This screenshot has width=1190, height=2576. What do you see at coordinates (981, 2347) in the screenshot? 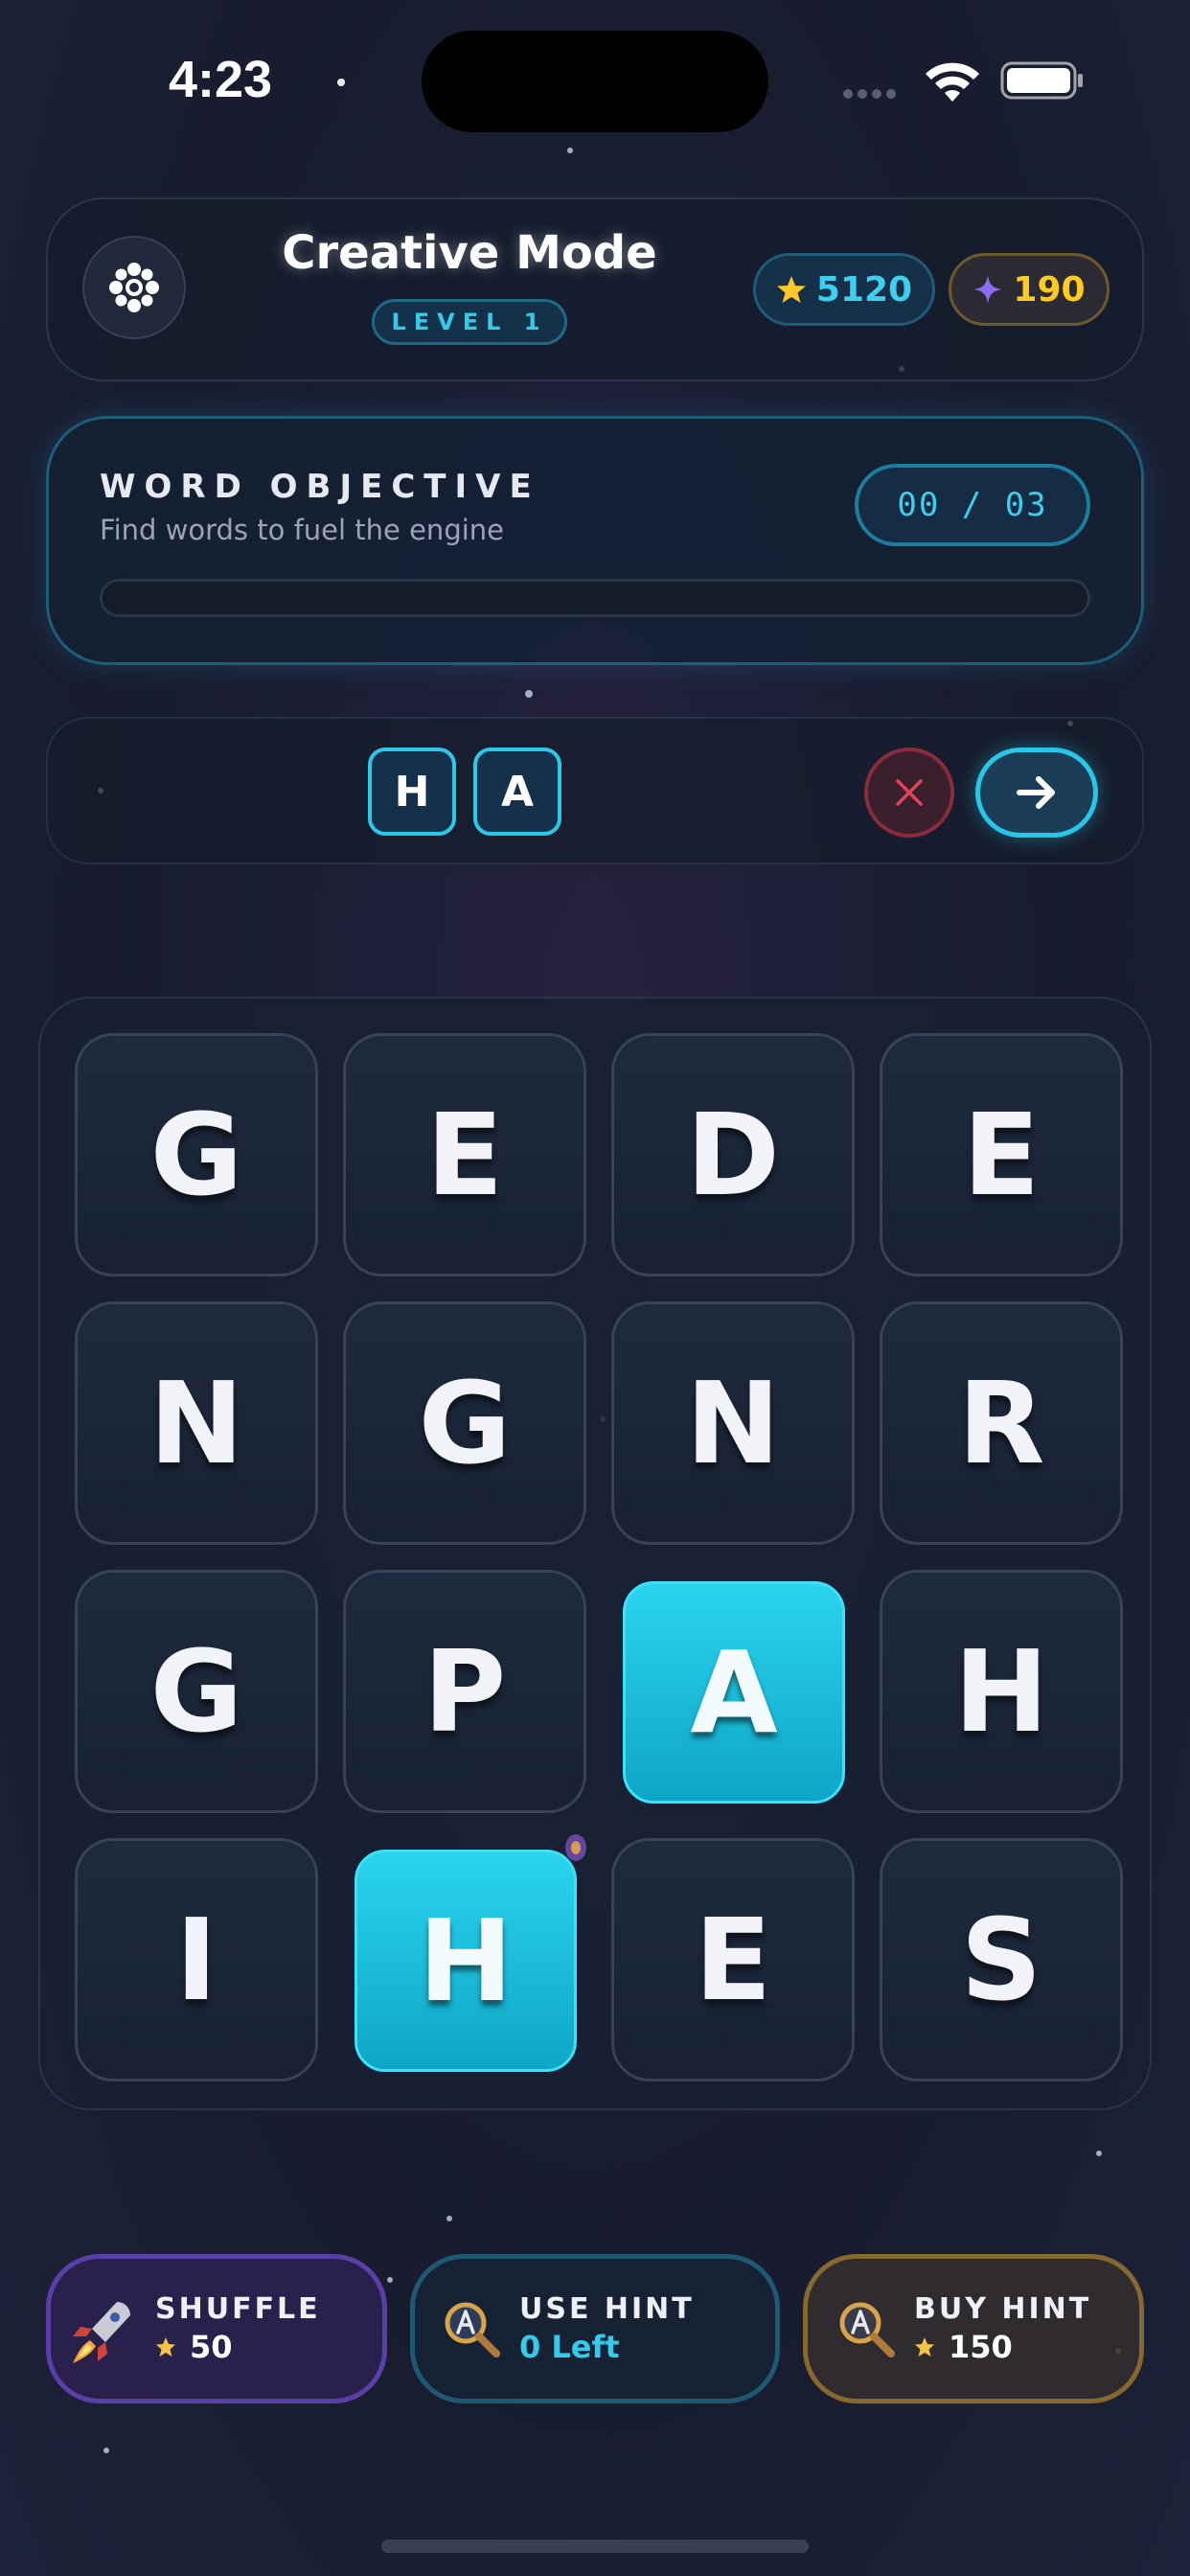
I see `buy-hint-cost-value: 150` at bounding box center [981, 2347].